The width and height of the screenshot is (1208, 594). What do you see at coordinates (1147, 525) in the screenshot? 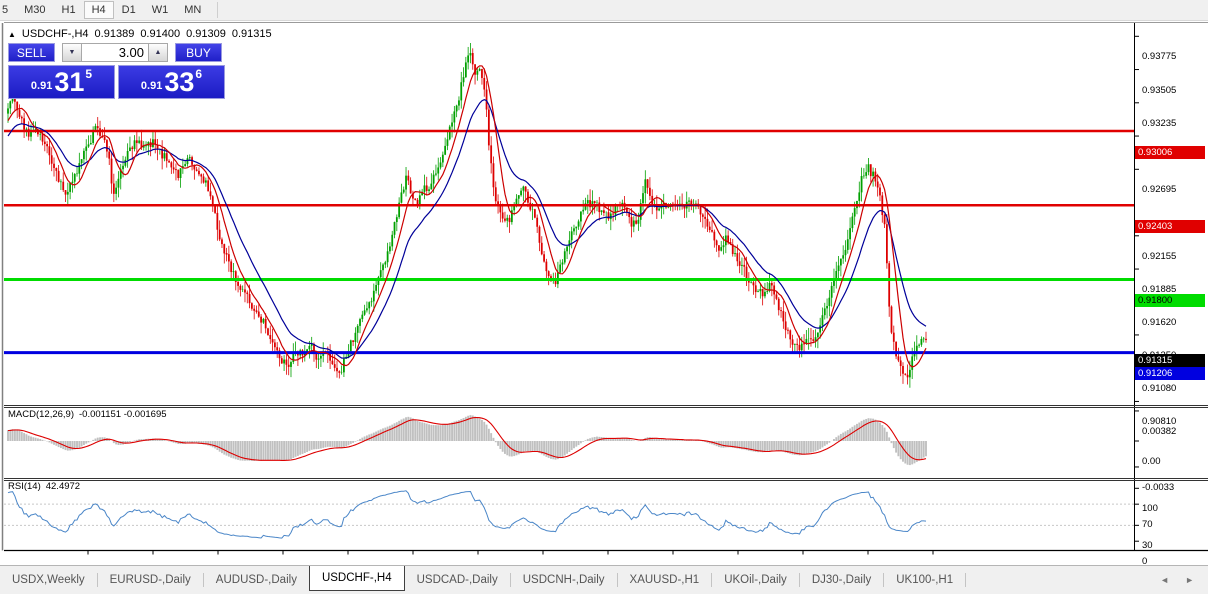
I see `rsi-tick-label: 70` at bounding box center [1147, 525].